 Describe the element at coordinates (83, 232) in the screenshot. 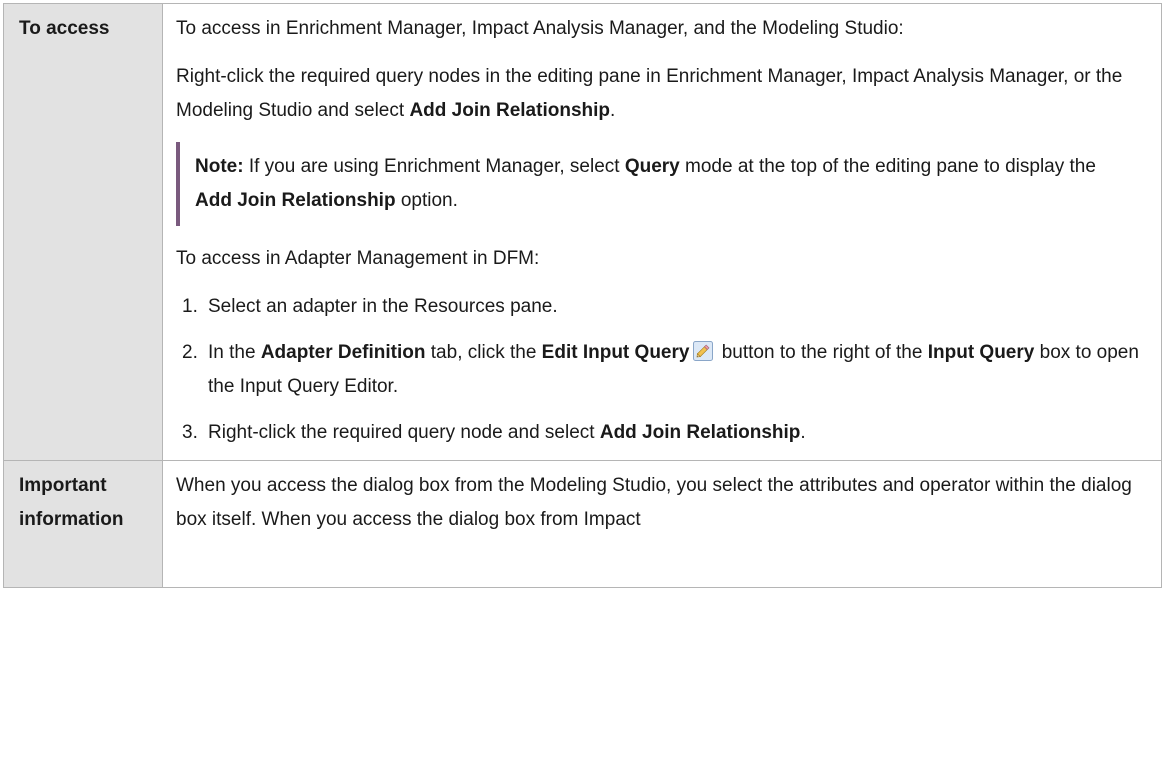

I see `row-label-to-access: To access` at that location.